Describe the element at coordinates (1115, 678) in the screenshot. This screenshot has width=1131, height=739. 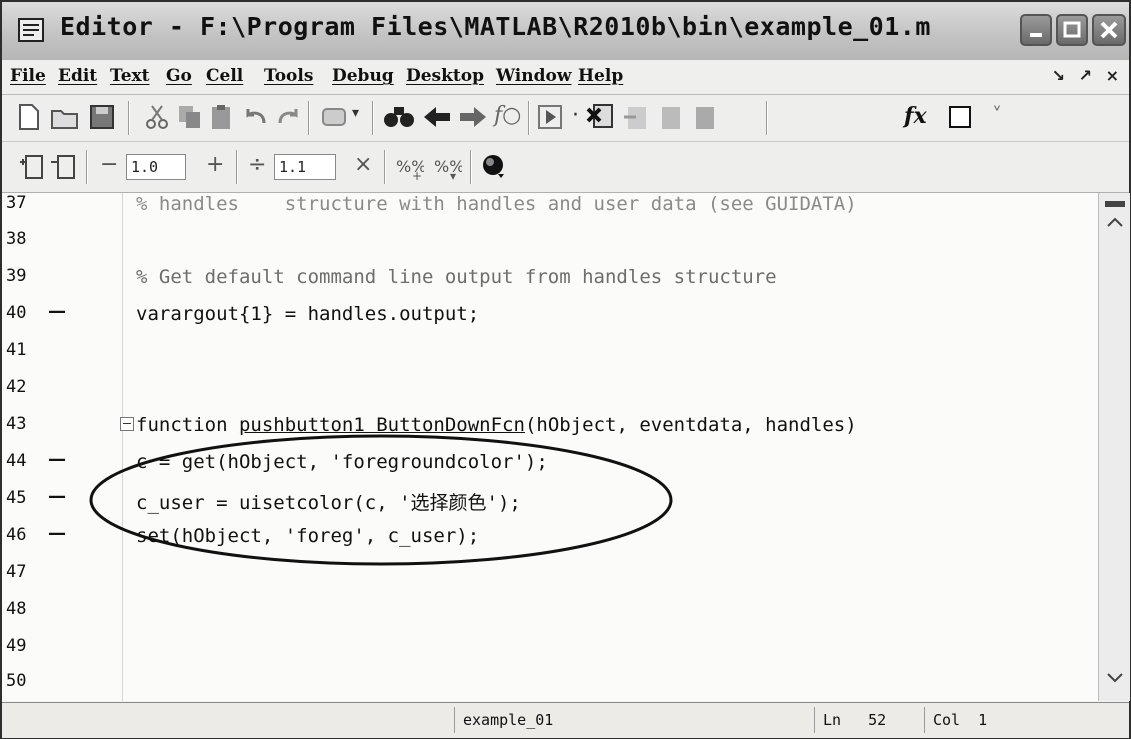
I see `scroll-down-icon` at that location.